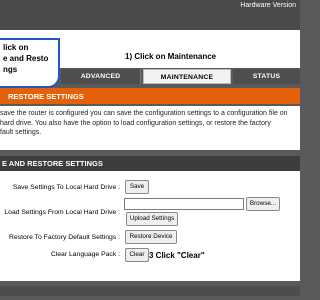 The image size is (320, 300). I want to click on instruction-step-1: 1) Click on Maintenance, so click(171, 56).